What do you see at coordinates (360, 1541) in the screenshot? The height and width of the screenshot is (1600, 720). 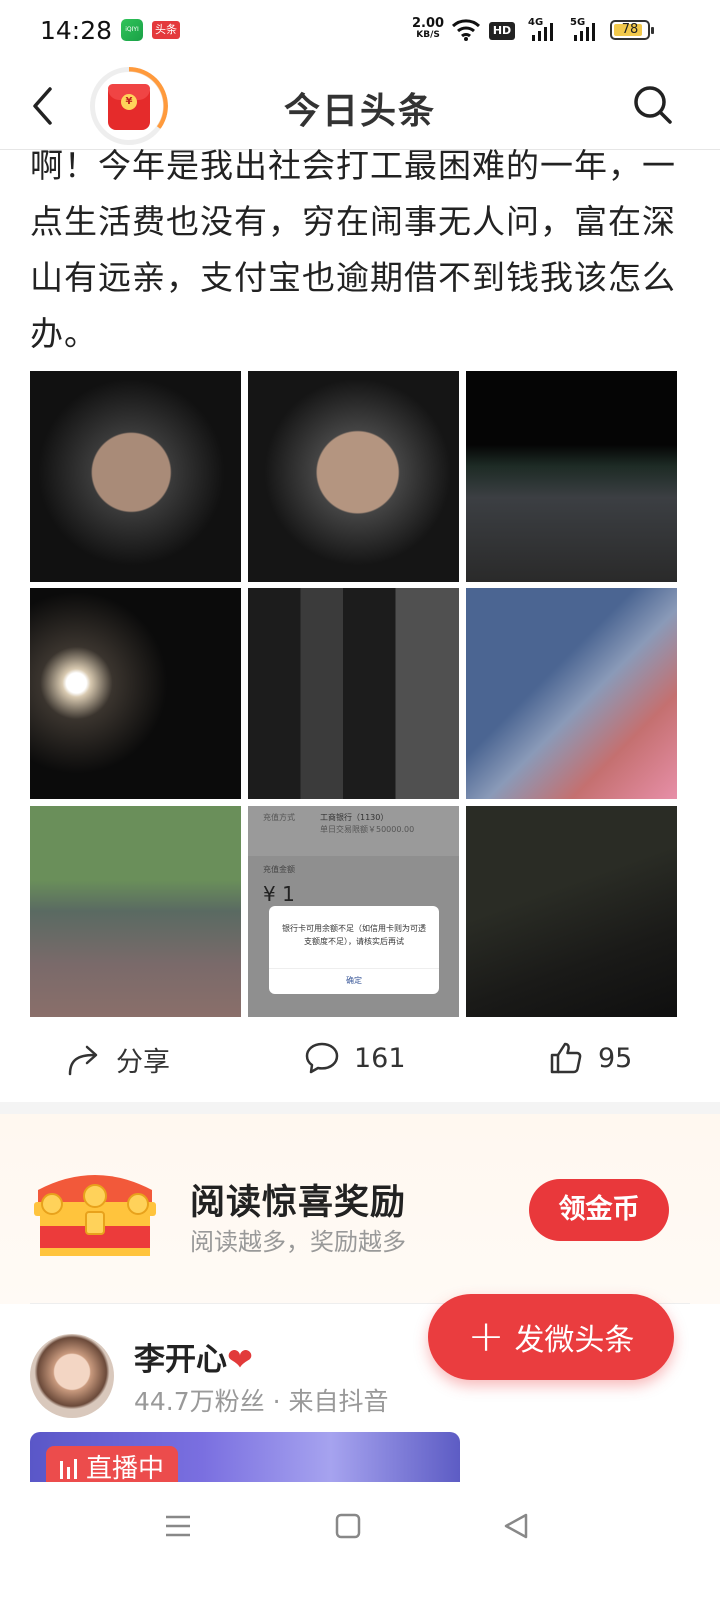 I see `system-navigation-bar` at bounding box center [360, 1541].